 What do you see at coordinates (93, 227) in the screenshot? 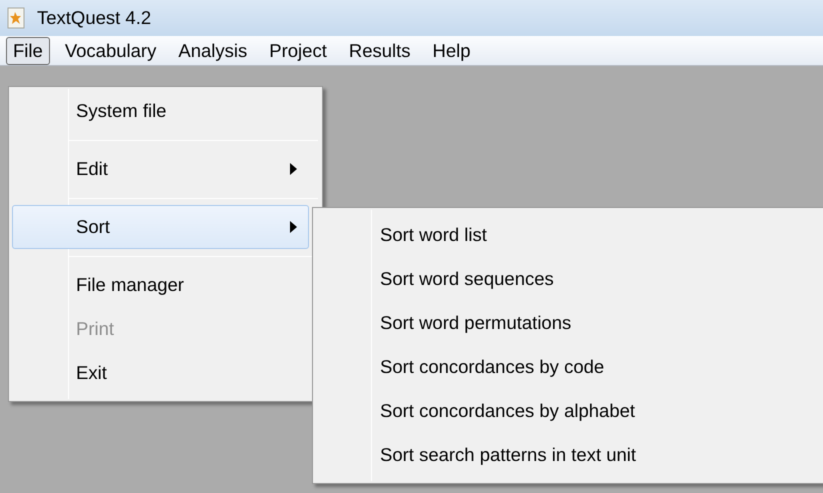
I see `menu-item-label: Sort` at bounding box center [93, 227].